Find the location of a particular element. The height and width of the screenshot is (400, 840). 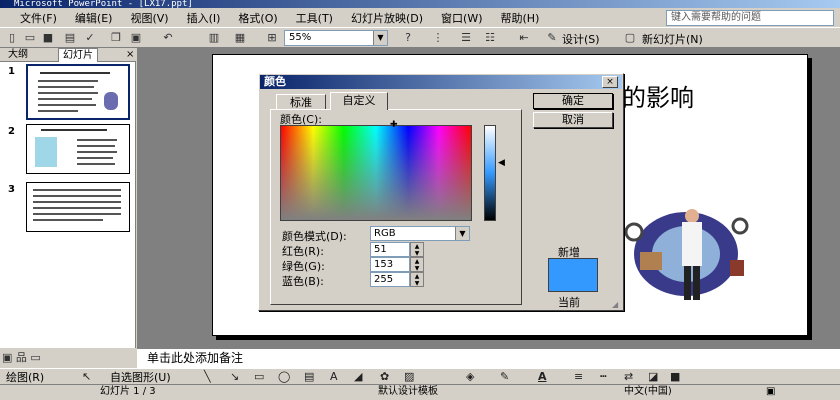

new-slide-icon: ▢ is located at coordinates (630, 37).